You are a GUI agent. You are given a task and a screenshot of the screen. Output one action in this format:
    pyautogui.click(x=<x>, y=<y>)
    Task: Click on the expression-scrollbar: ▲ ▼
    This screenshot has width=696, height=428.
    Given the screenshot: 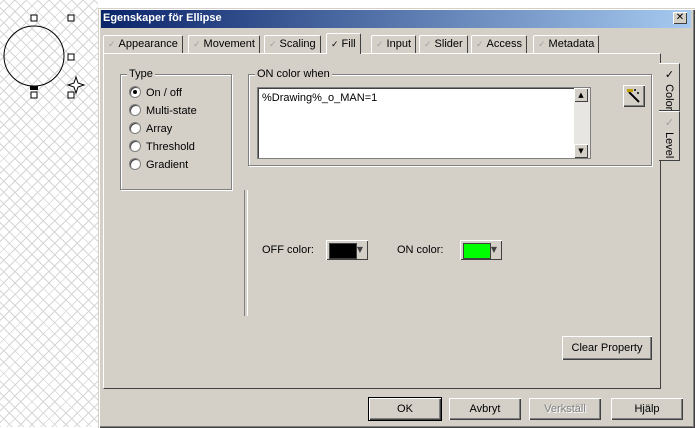 What is the action you would take?
    pyautogui.click(x=582, y=123)
    